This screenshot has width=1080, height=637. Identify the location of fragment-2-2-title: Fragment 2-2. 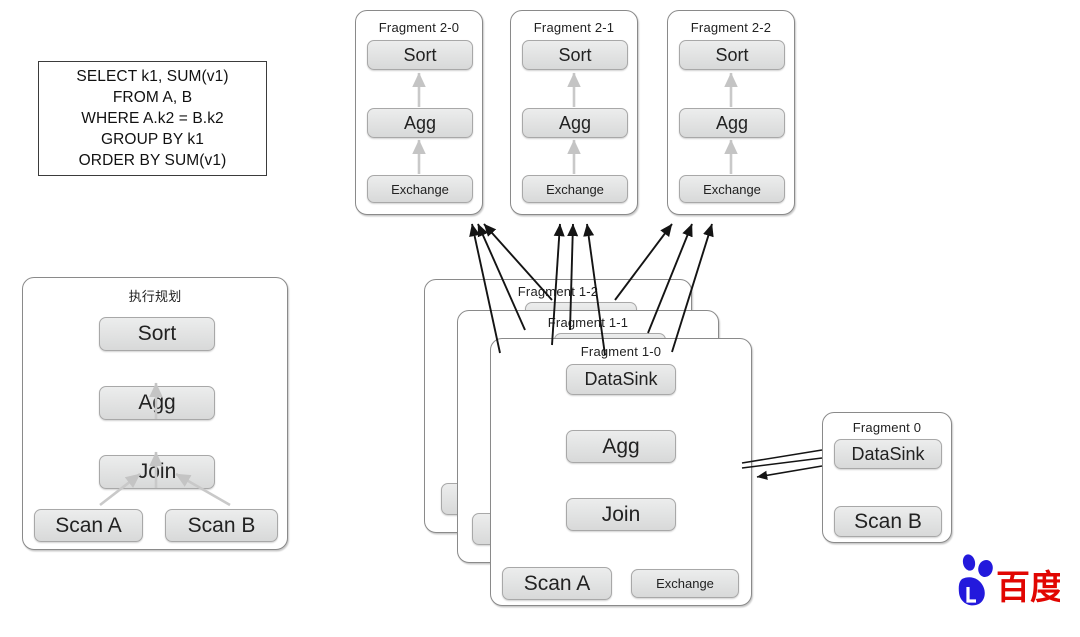
(731, 27).